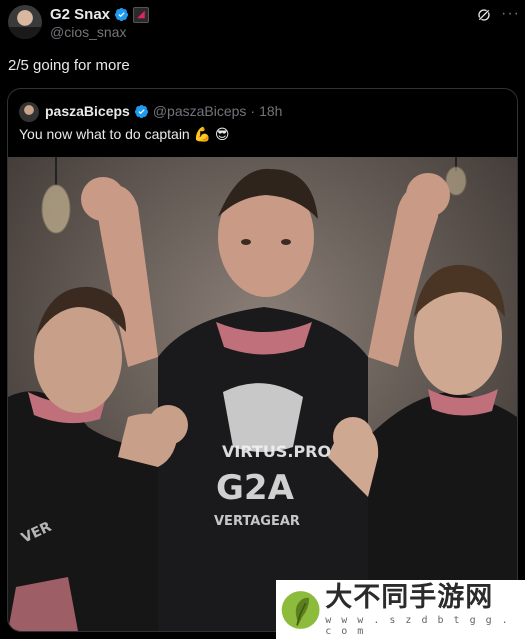  I want to click on quoted-header: paszaBiceps @paszaBiceps · 18h, so click(163, 111).